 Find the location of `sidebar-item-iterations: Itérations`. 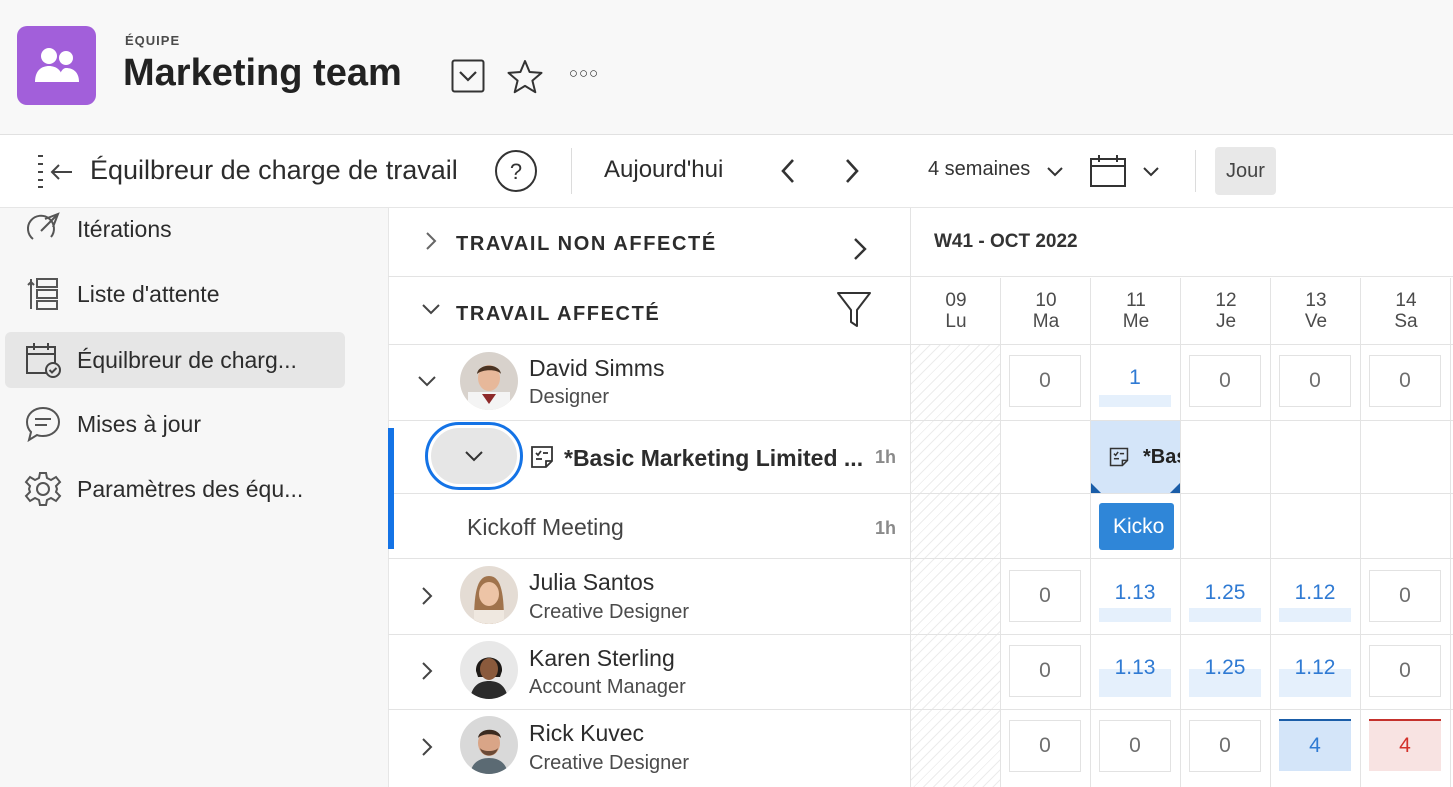

sidebar-item-iterations: Itérations is located at coordinates (175, 229).